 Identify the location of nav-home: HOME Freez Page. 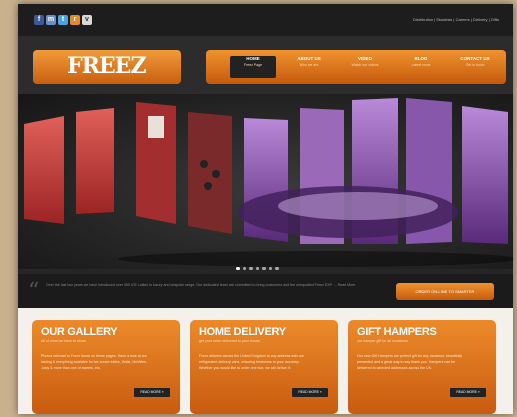
(253, 67).